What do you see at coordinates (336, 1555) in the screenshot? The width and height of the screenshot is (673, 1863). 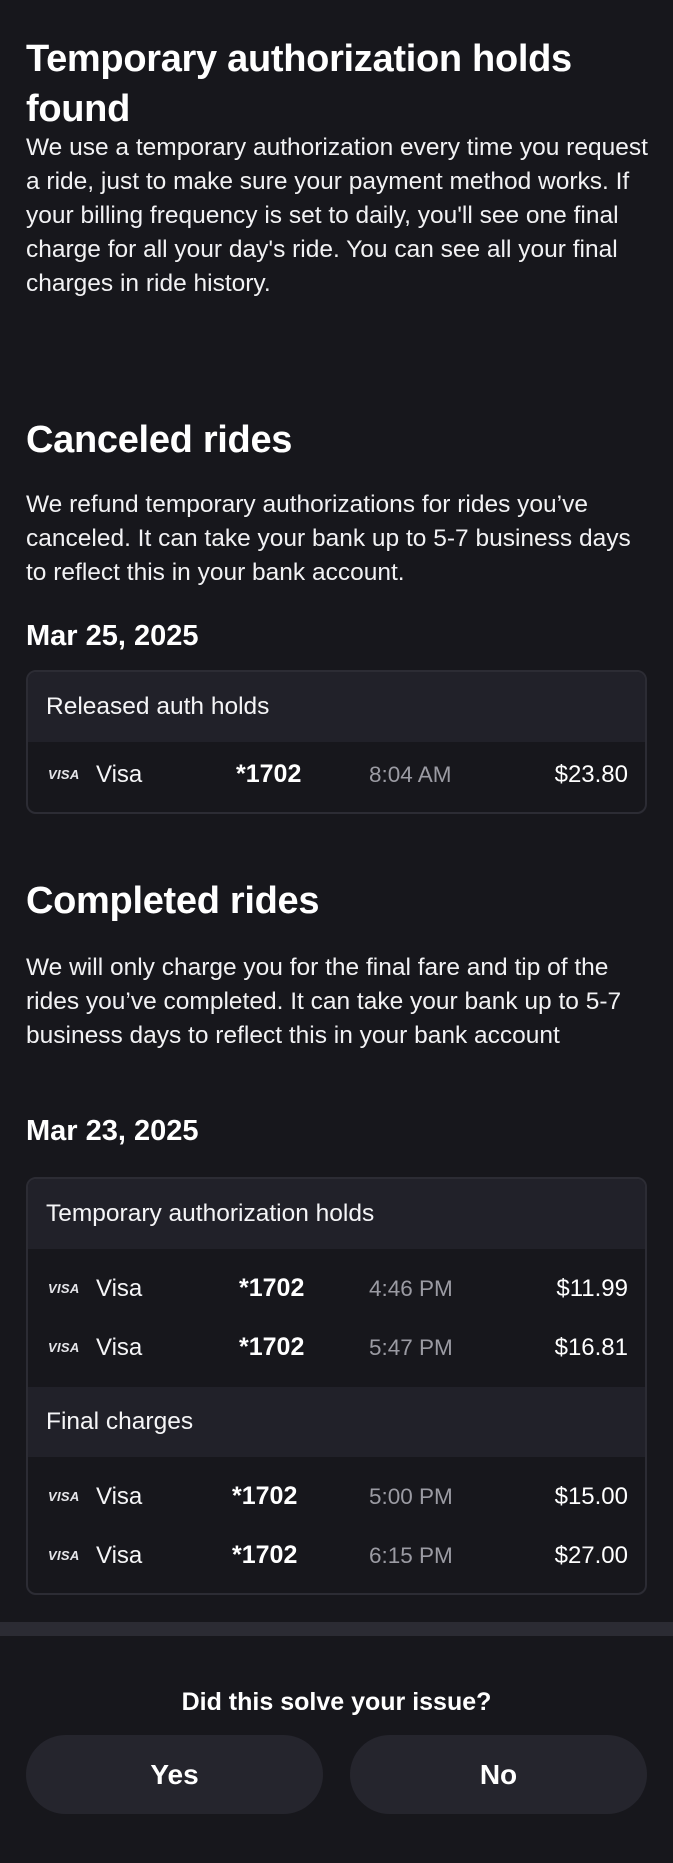 I see `transaction-row: VISA Visa *1702 6:15 PM $27.00` at bounding box center [336, 1555].